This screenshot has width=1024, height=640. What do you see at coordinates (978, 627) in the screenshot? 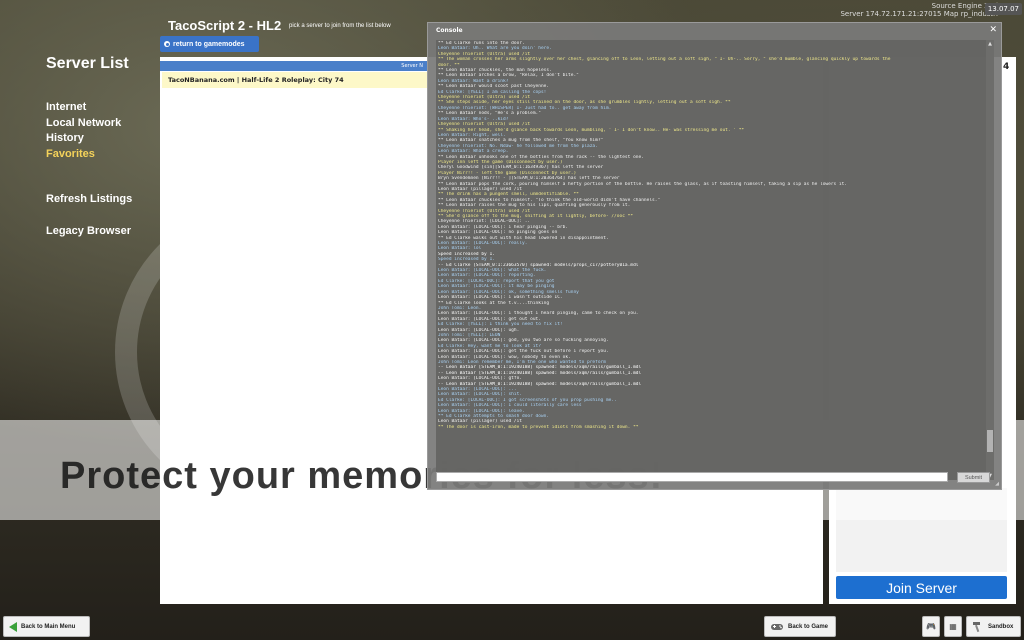
I see `hammer-icon` at bounding box center [978, 627].